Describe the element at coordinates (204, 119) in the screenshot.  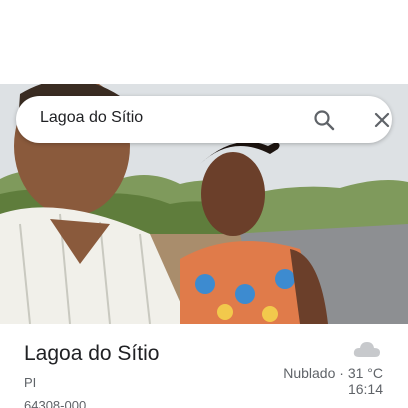
I see `search-bar: Lagoa do Sítio` at that location.